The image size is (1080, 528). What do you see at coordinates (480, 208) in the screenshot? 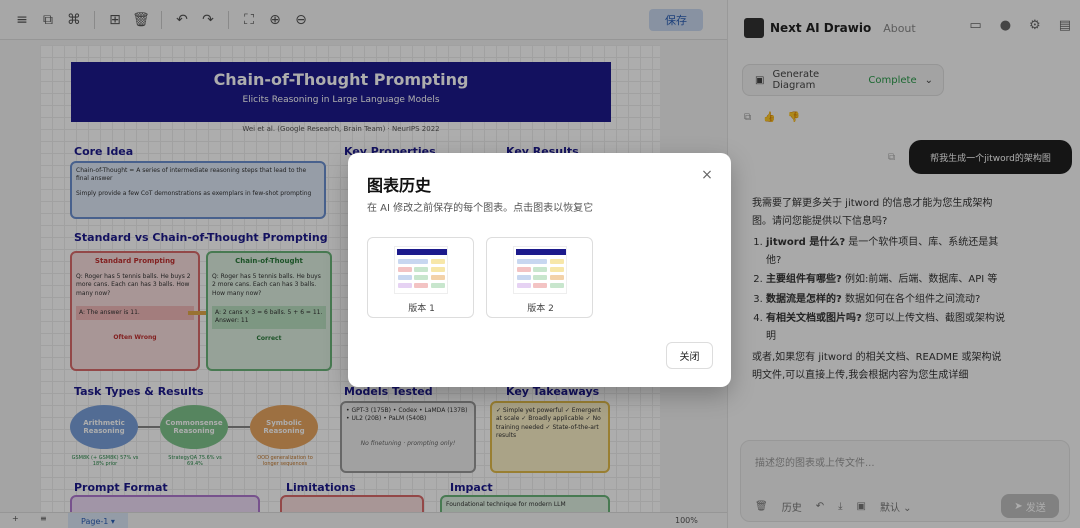
I see `dialog-description: 在 AI 修改之前保存的每个图表。点击图表以恢复它` at bounding box center [480, 208].